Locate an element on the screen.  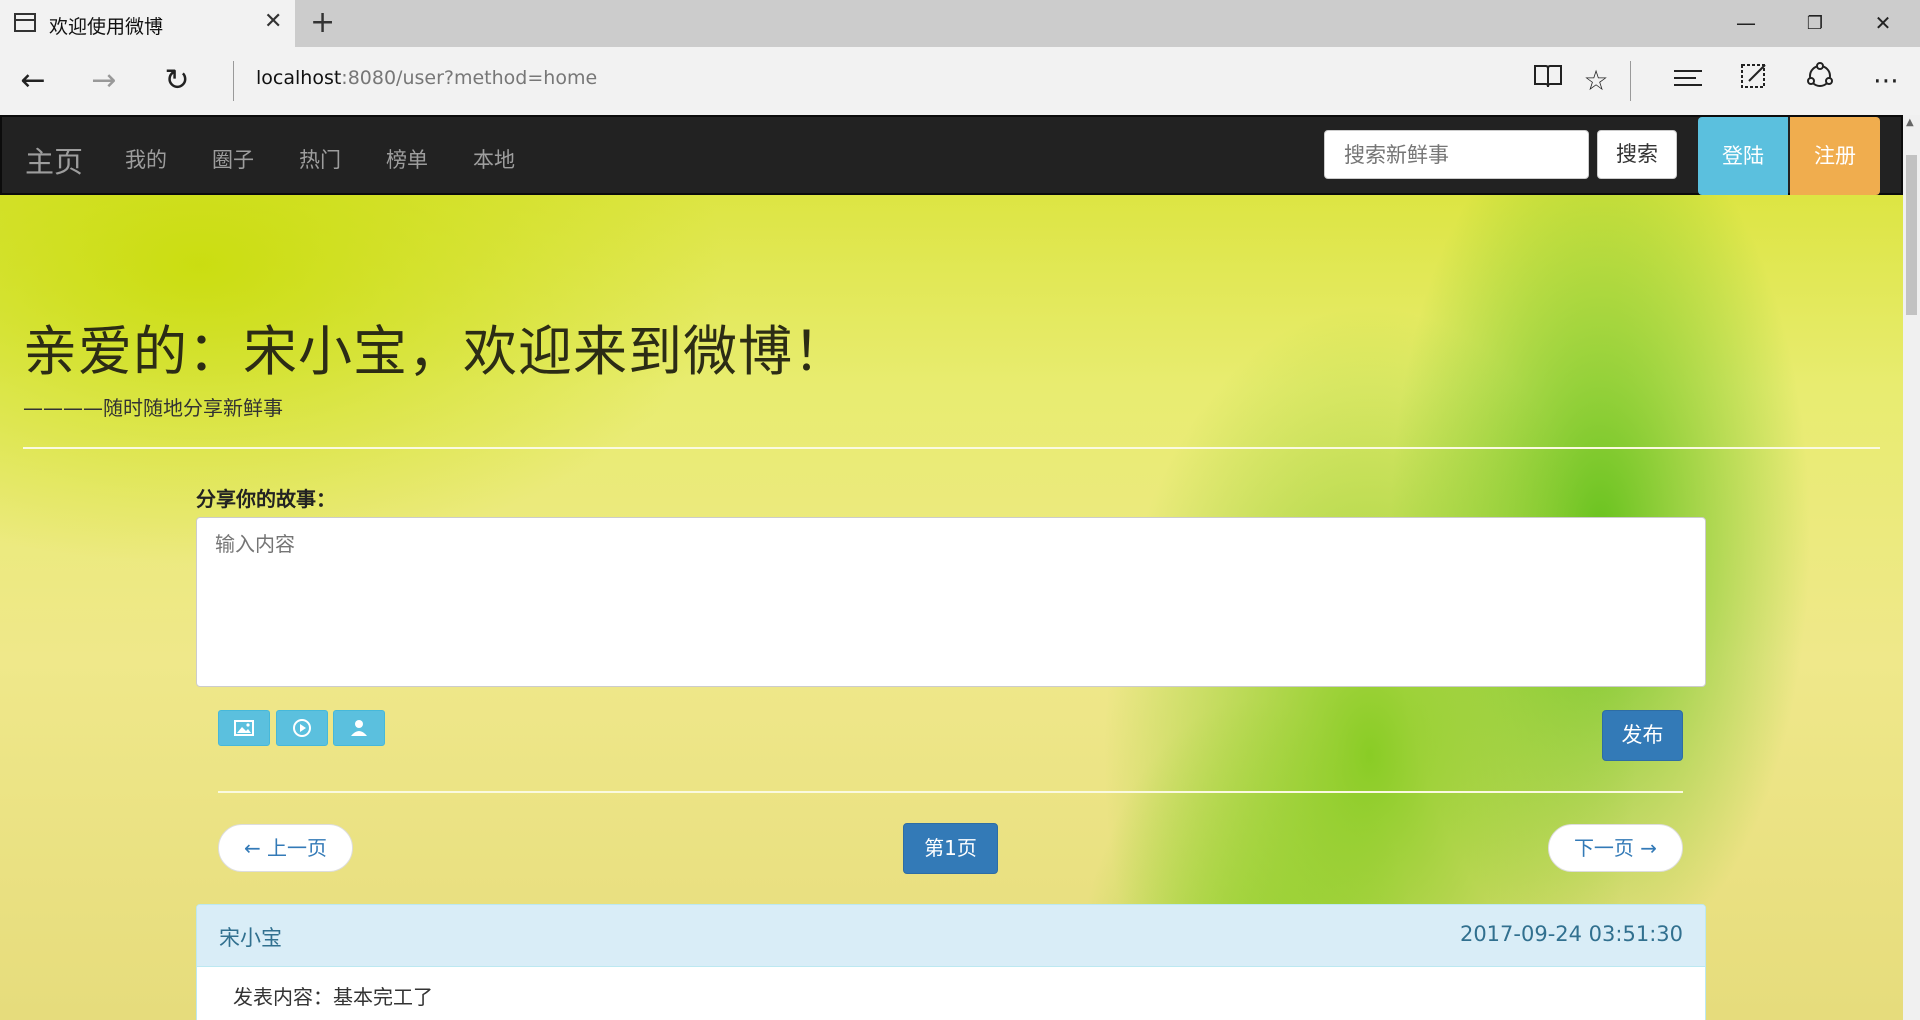
more-icon: ⋯ is located at coordinates (1886, 81).